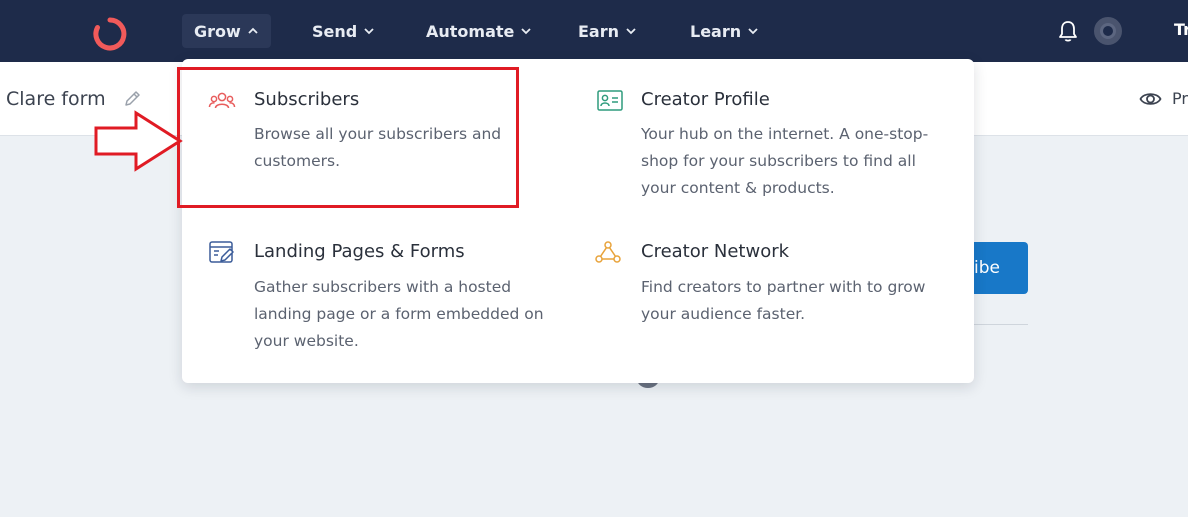 Image resolution: width=1188 pixels, height=517 pixels. I want to click on menu-item-title: Creator Profile, so click(705, 99).